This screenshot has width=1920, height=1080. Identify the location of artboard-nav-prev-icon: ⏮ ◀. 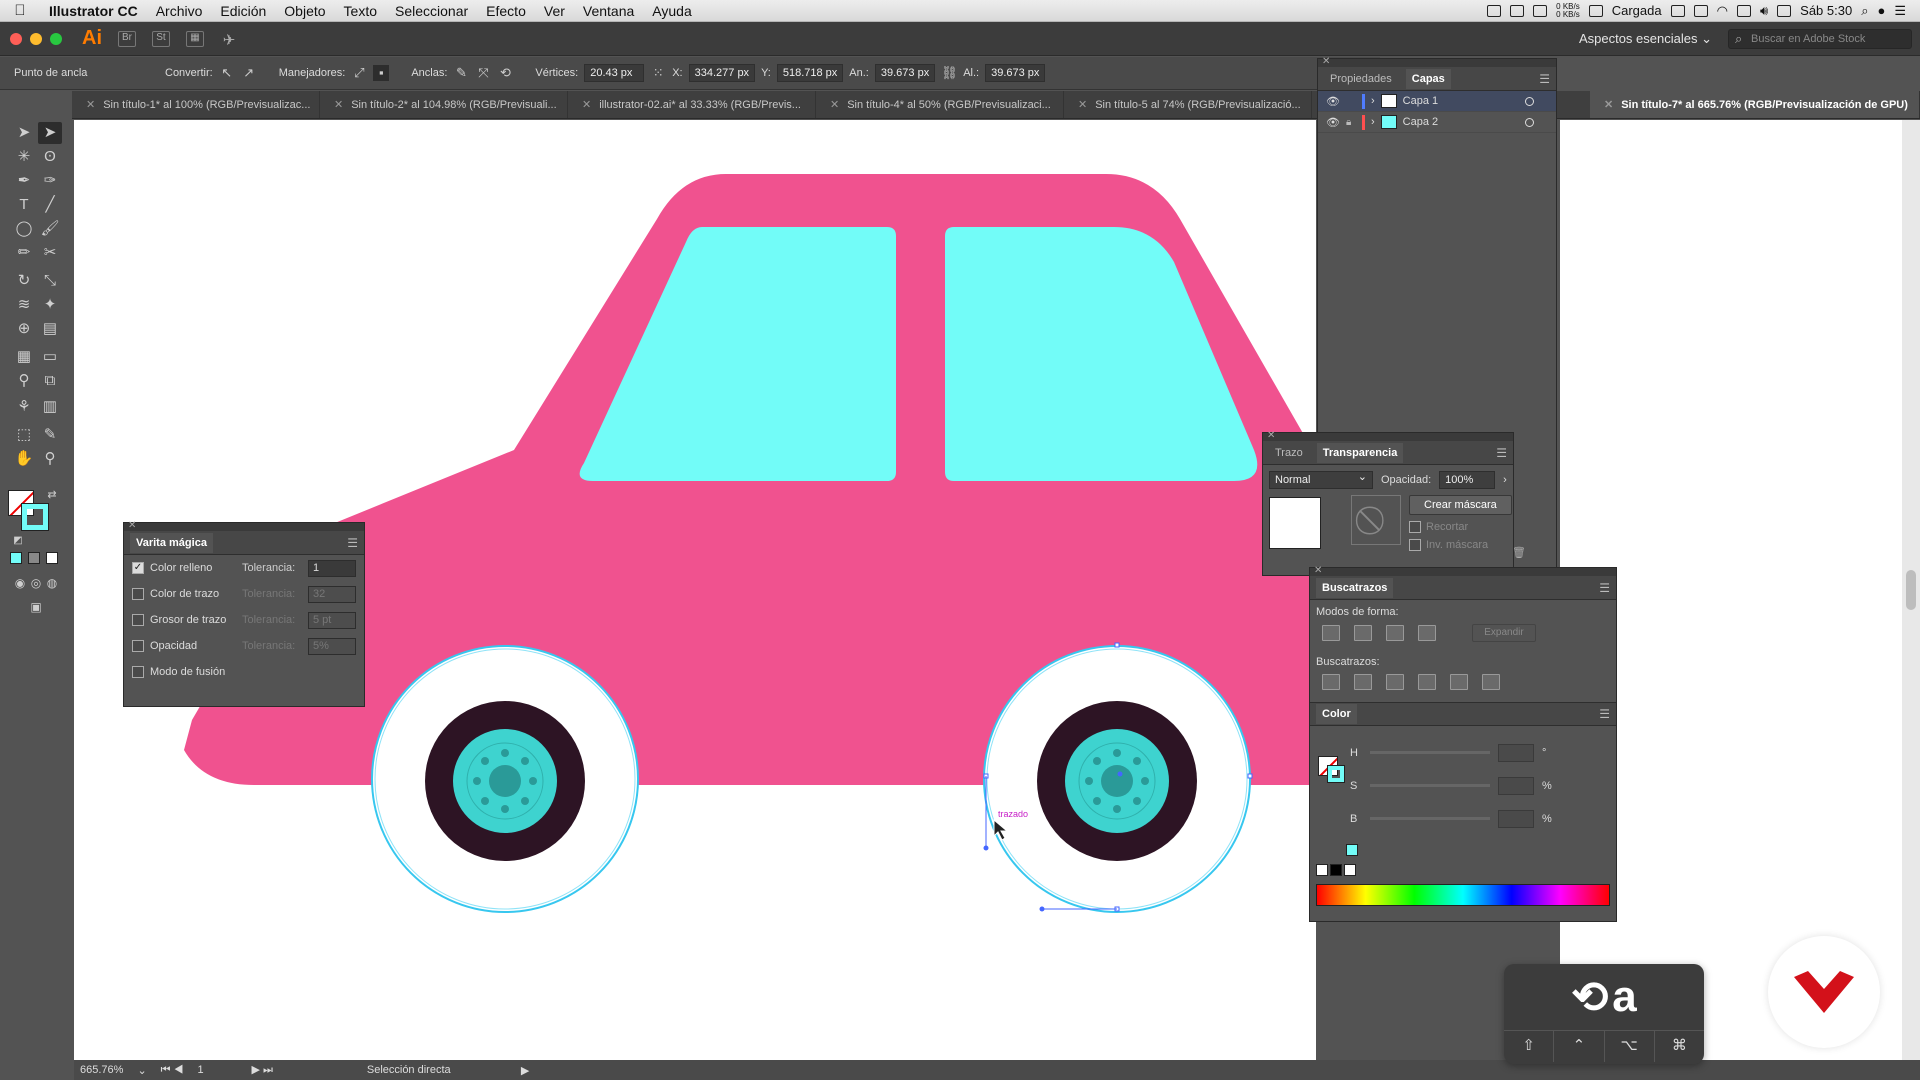
(172, 1070).